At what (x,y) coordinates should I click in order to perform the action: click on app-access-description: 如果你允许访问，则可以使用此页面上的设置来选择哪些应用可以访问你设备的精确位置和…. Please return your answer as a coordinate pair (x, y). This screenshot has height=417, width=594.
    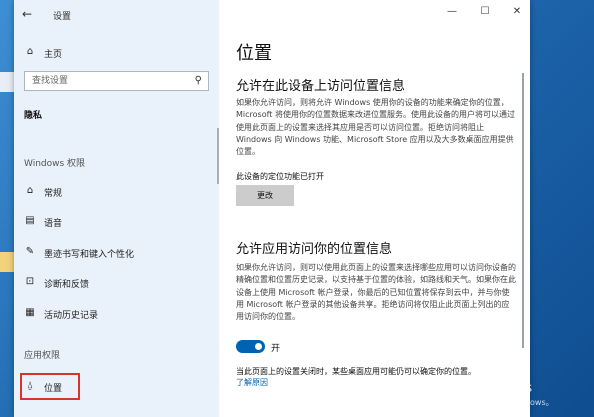
    Looking at the image, I should click on (376, 292).